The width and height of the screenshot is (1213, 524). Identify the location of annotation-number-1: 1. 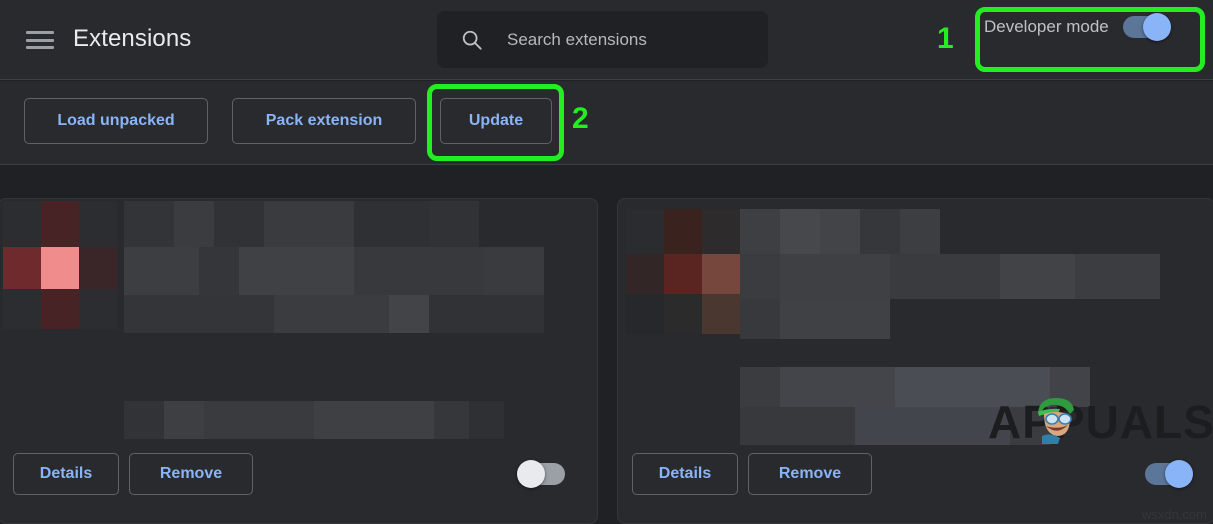
(945, 38).